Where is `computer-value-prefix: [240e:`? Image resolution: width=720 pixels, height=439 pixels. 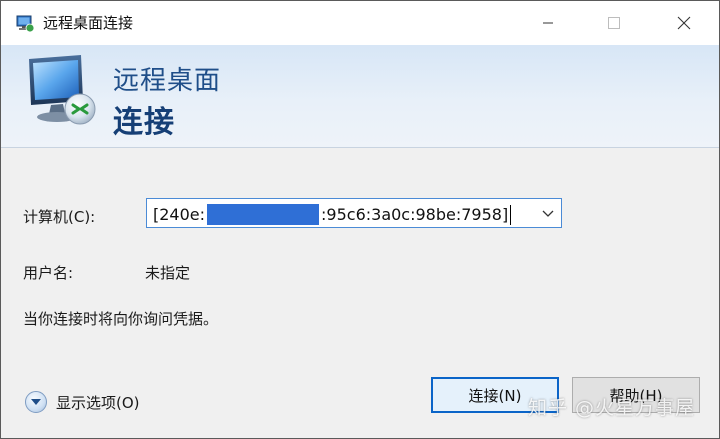 computer-value-prefix: [240e: is located at coordinates (179, 214).